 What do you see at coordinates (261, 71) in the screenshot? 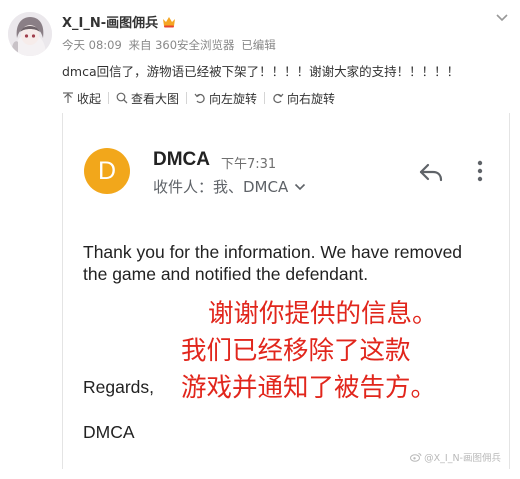
I see `post-text: dmca回信了，游物语已经被下架了！！！！谢谢大家的支持！！！！！` at bounding box center [261, 71].